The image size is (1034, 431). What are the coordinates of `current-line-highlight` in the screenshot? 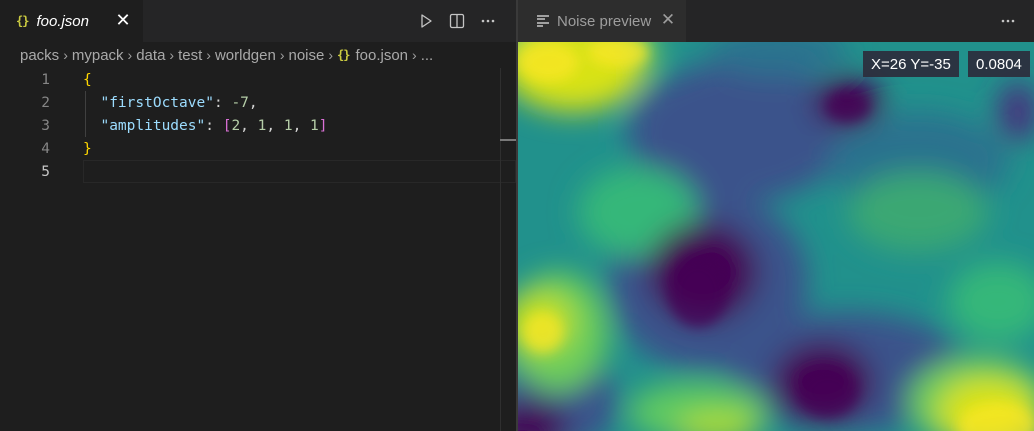 It's located at (299, 171).